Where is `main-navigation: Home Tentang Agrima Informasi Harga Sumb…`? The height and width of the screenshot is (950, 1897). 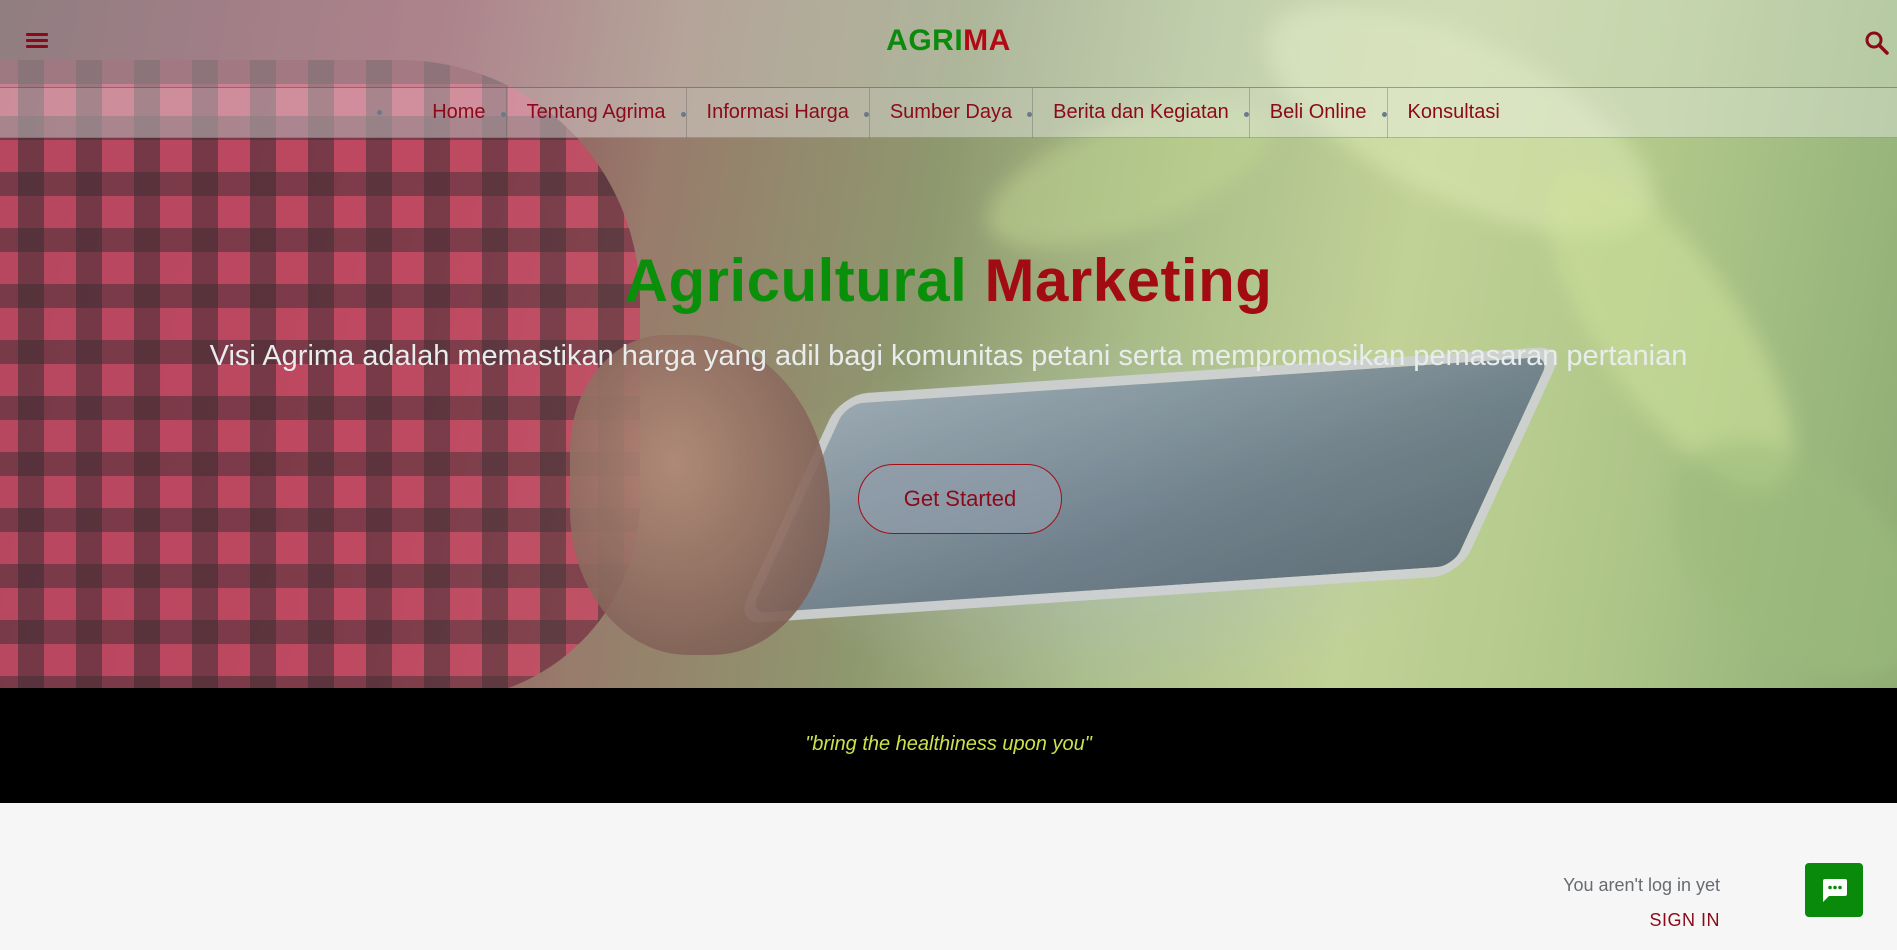
main-navigation: Home Tentang Agrima Informasi Harga Sumb… is located at coordinates (948, 112).